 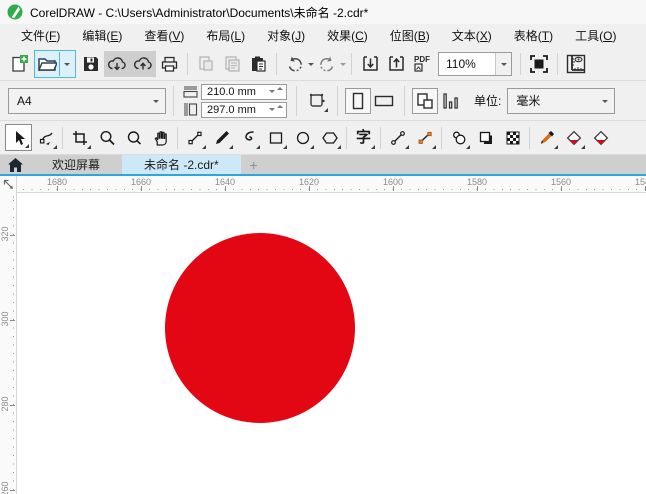 What do you see at coordinates (600, 137) in the screenshot?
I see `smart-fill-tool` at bounding box center [600, 137].